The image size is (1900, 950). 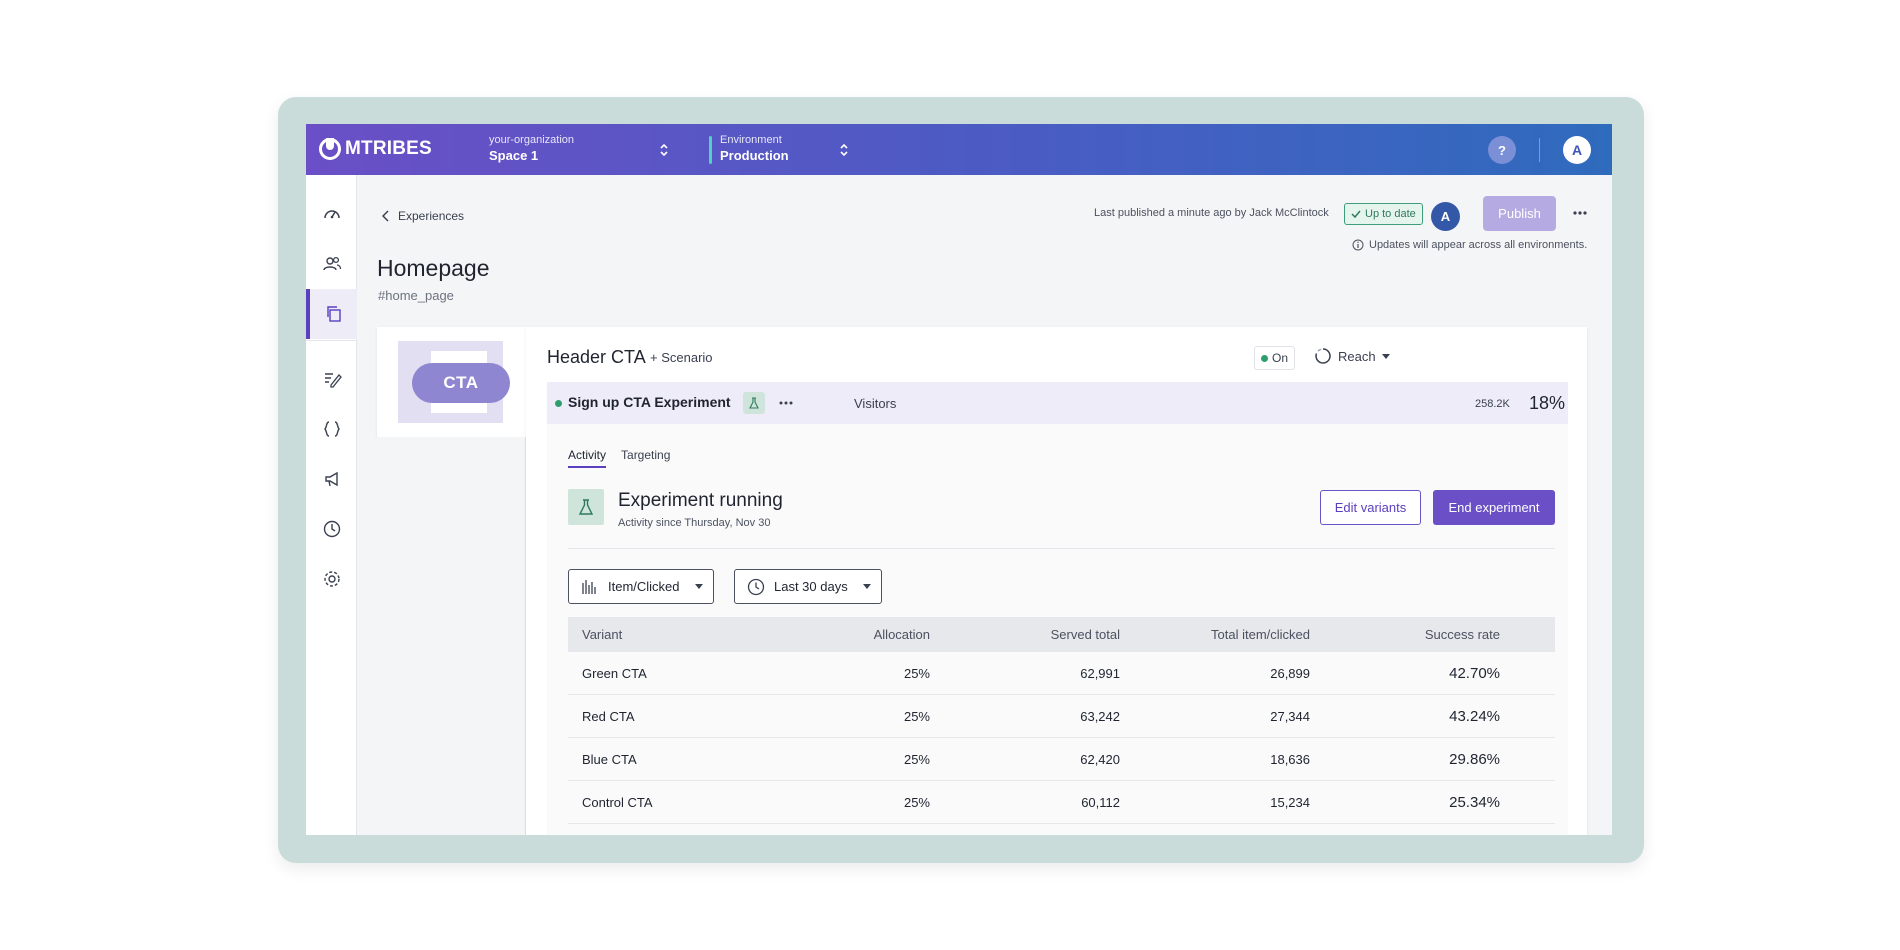 I want to click on status-badge: Up to date, so click(x=1383, y=214).